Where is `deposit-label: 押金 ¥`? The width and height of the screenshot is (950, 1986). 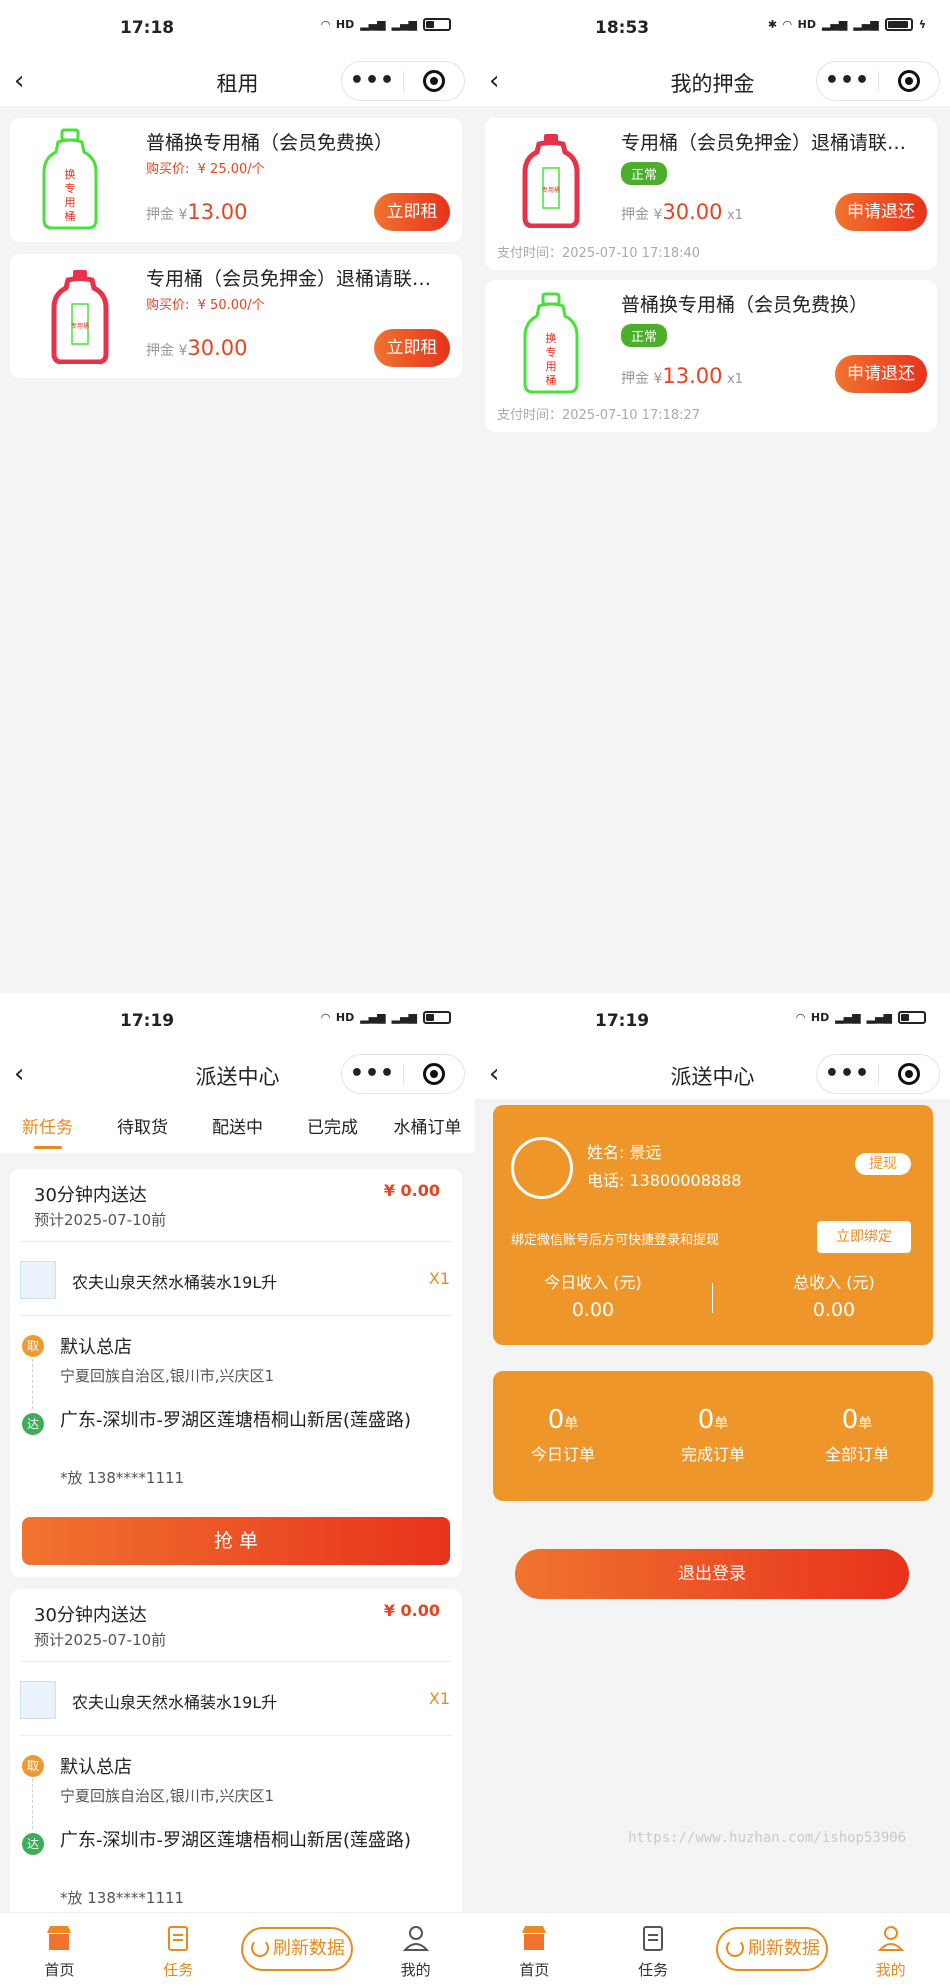
deposit-label: 押金 ¥ is located at coordinates (642, 379).